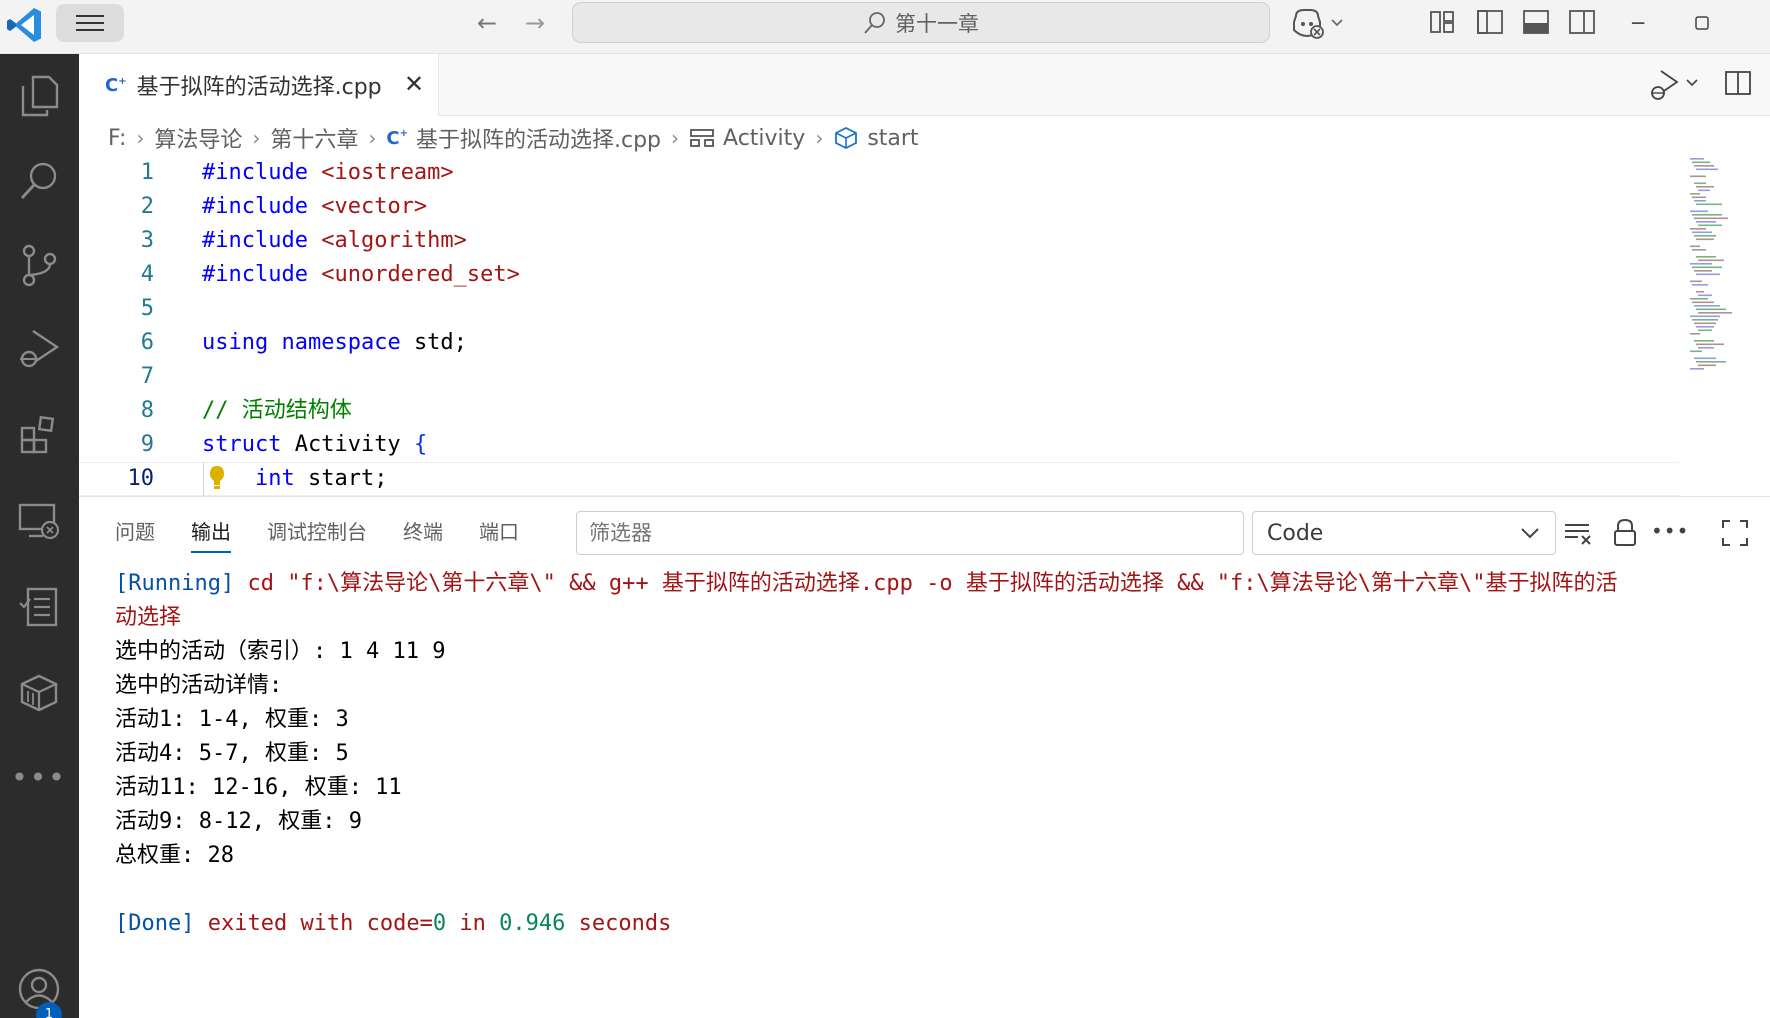 This screenshot has height=1018, width=1770. What do you see at coordinates (315, 206) in the screenshot?
I see `code-text: #include <vector>` at bounding box center [315, 206].